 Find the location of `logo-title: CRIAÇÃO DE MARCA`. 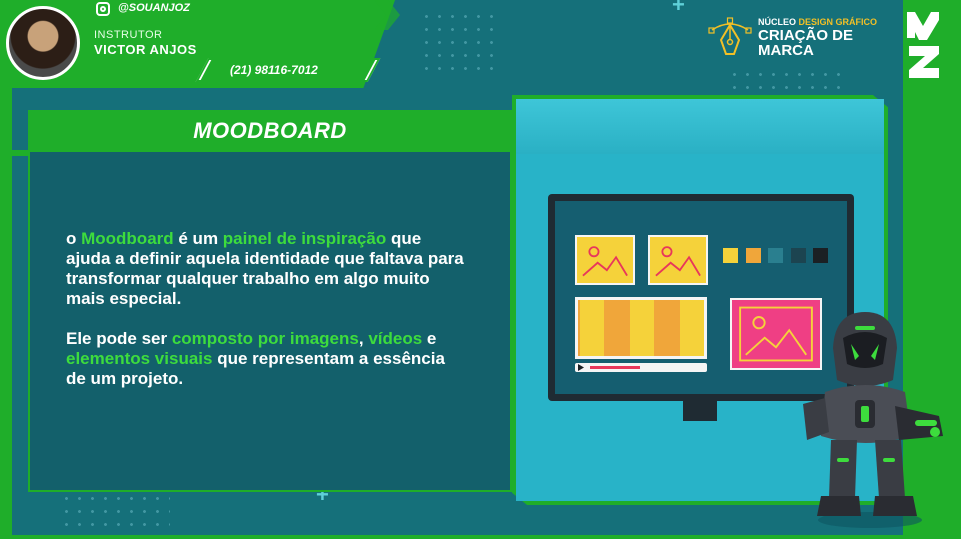

logo-title: CRIAÇÃO DE MARCA is located at coordinates (806, 43).